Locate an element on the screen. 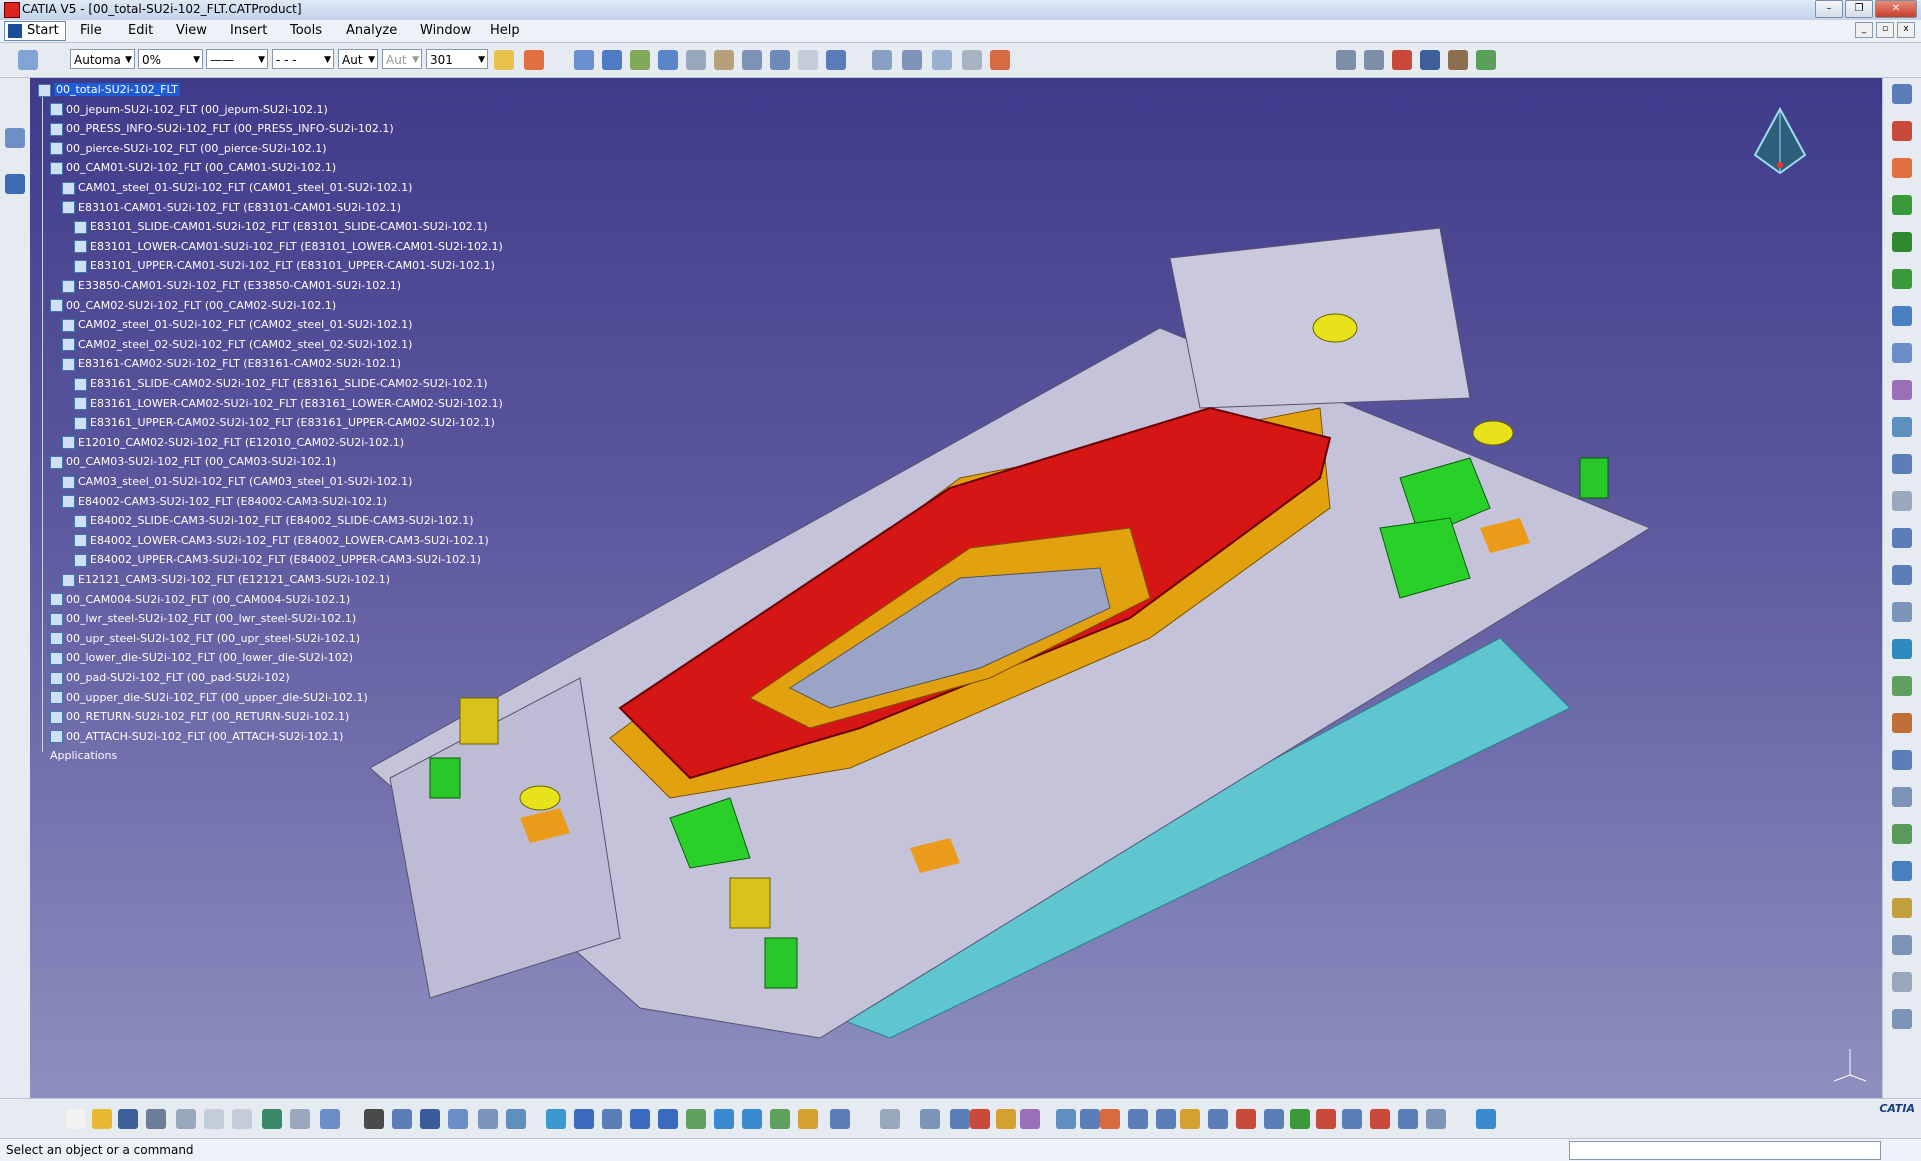 This screenshot has height=1161, width=1921. redo-icon is located at coordinates (300, 1119).